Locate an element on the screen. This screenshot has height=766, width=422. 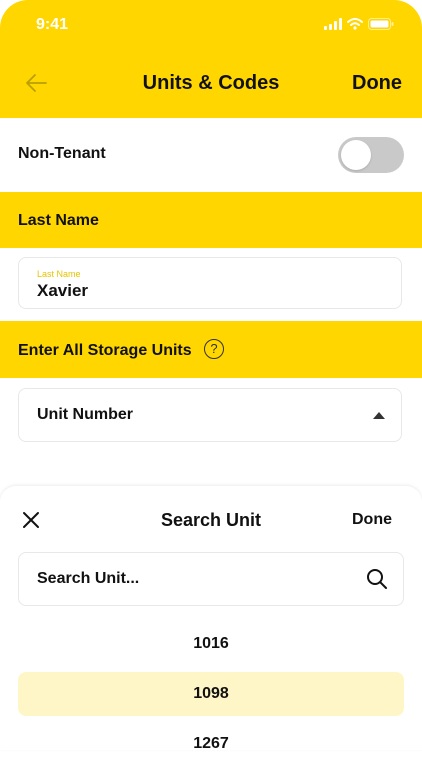
storage-units-section-label: Enter All Storage Units is located at coordinates (105, 350).